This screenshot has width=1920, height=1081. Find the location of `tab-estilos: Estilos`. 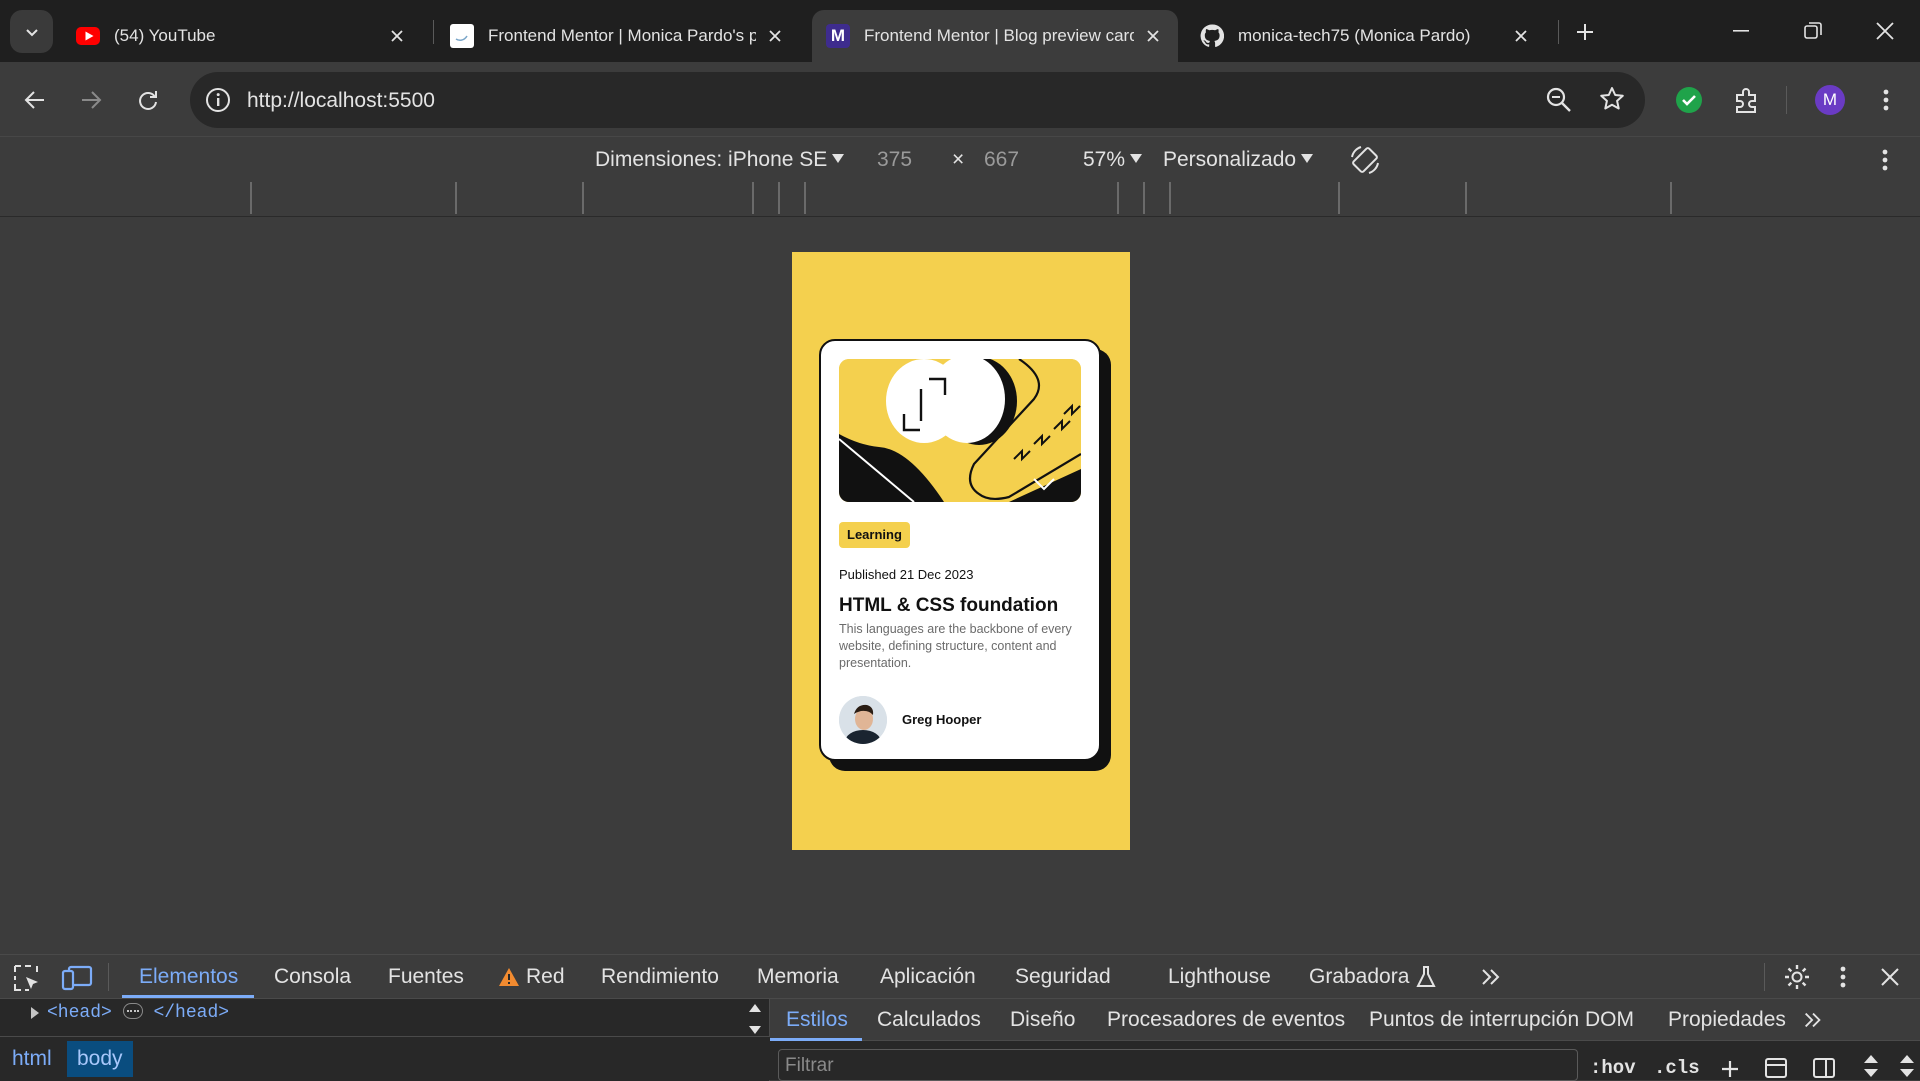

tab-estilos: Estilos is located at coordinates (817, 1020).